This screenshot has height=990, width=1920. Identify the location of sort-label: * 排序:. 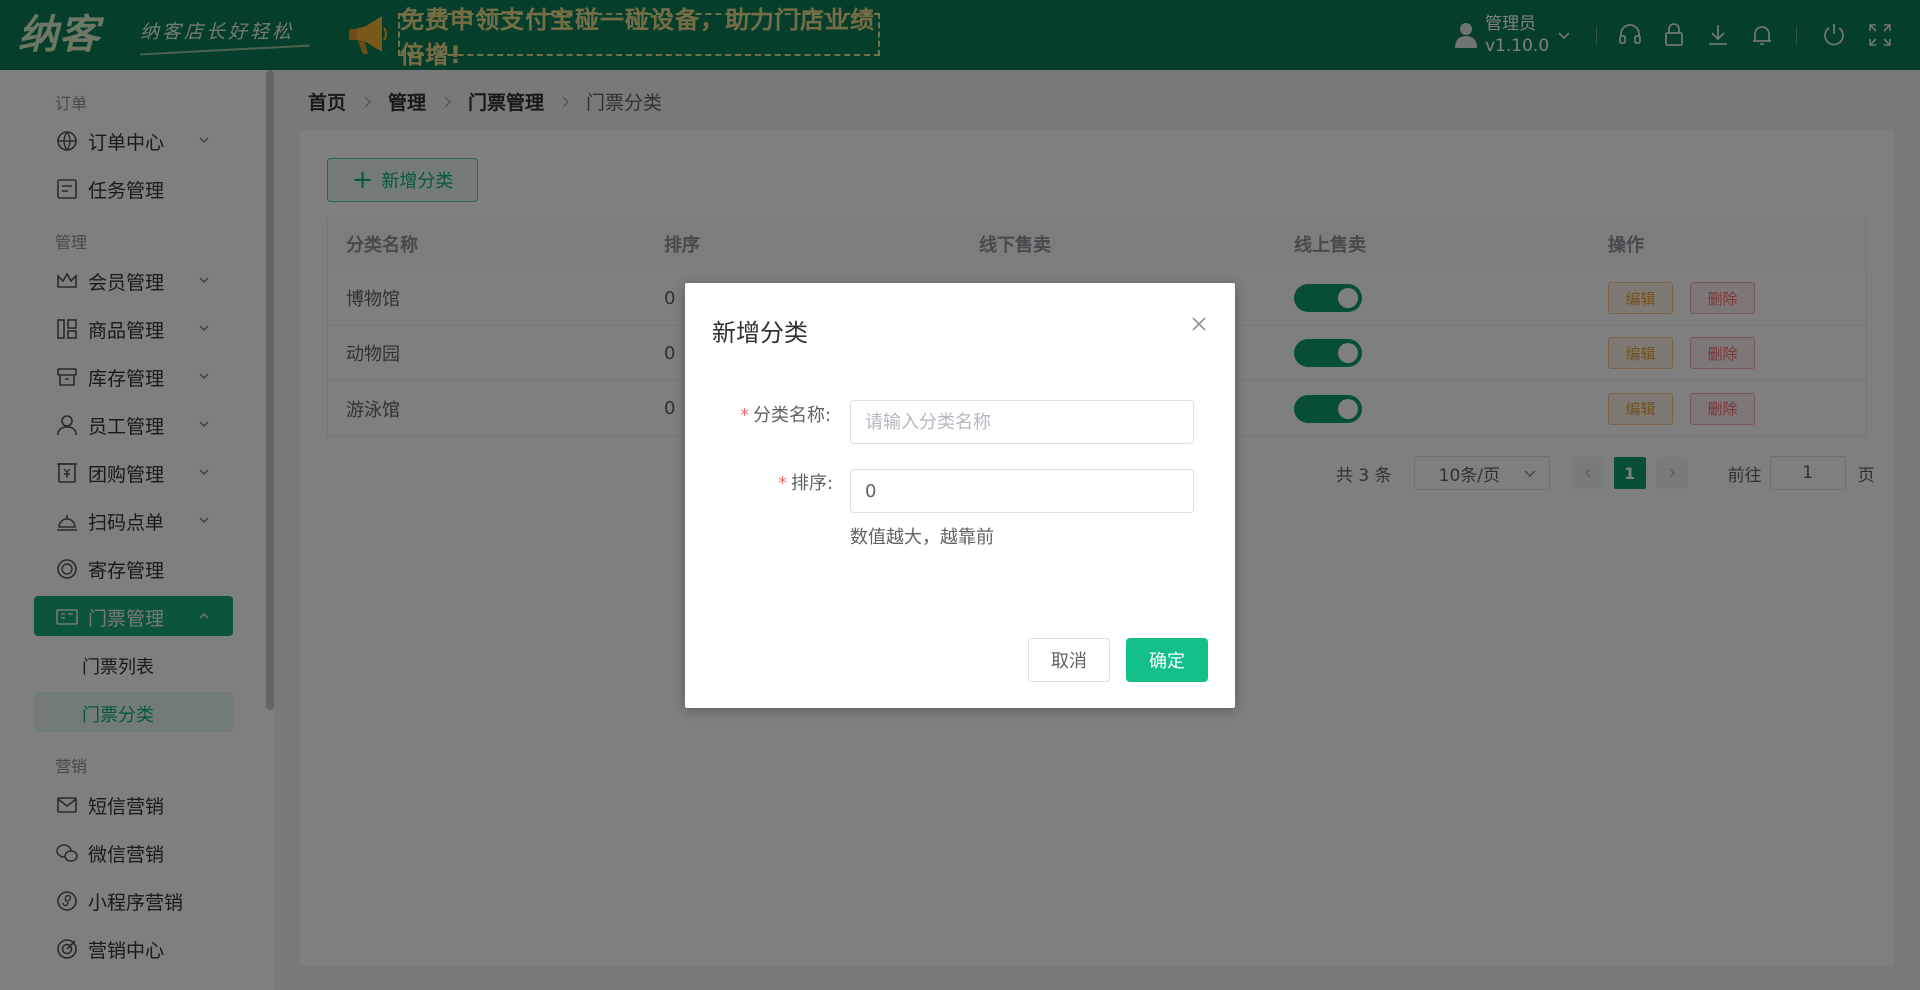
(806, 483).